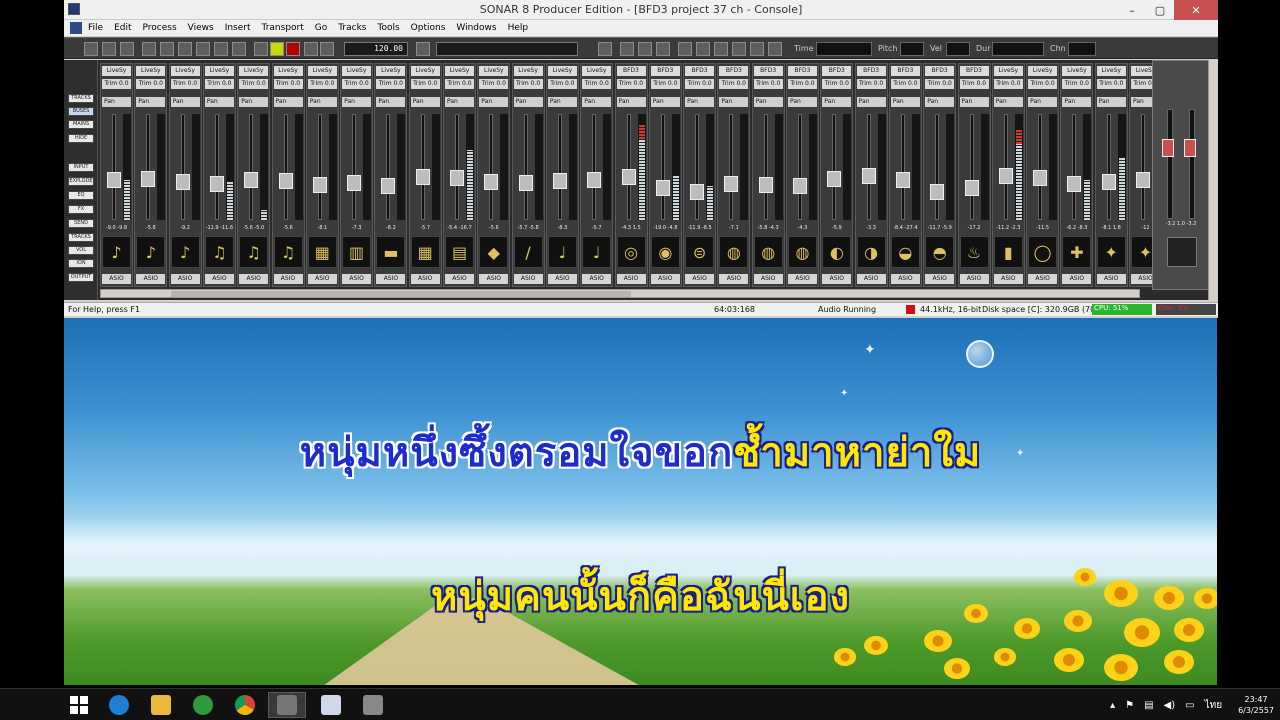  Describe the element at coordinates (425, 252) in the screenshot. I see `organ-icon: ▦` at that location.